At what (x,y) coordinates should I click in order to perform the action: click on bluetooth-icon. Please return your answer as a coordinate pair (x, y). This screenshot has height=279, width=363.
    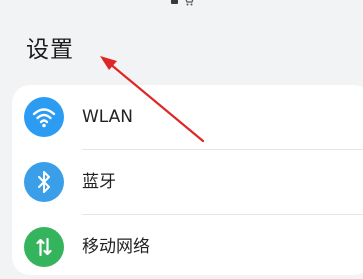
    Looking at the image, I should click on (44, 182).